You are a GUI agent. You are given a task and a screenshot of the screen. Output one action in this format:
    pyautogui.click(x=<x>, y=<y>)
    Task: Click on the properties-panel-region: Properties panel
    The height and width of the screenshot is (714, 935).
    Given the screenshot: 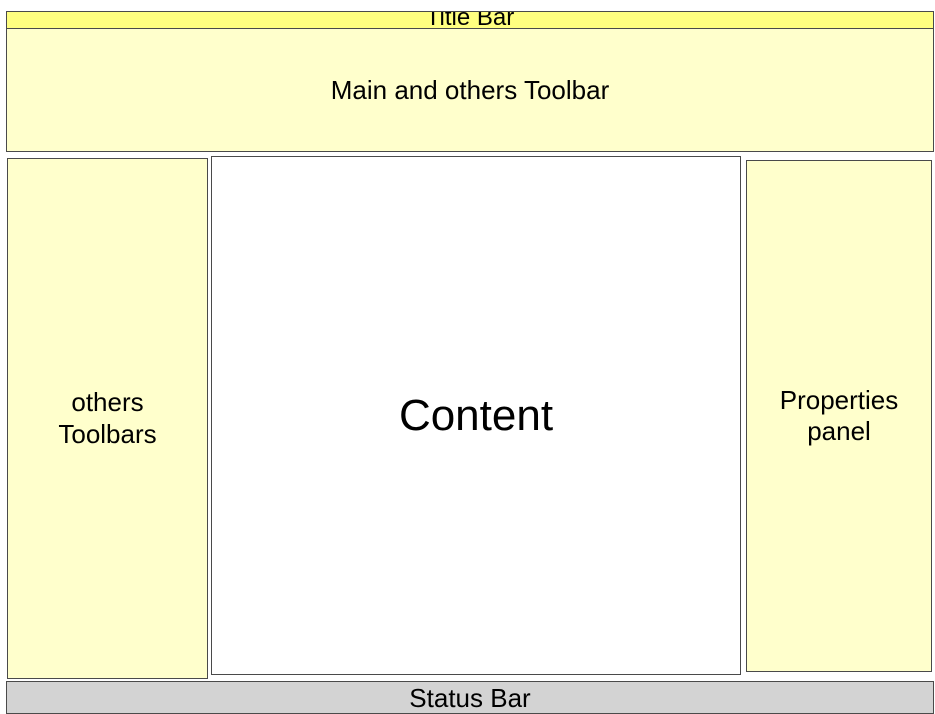 What is the action you would take?
    pyautogui.click(x=839, y=416)
    